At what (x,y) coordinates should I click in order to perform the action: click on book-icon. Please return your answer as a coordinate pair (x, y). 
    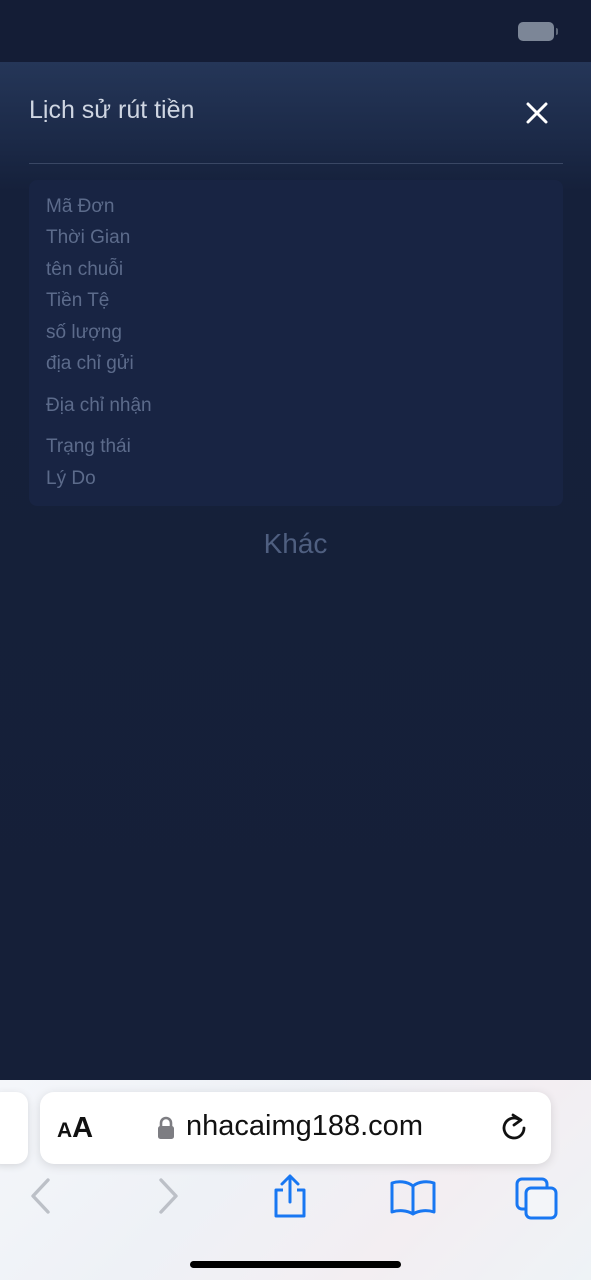
    Looking at the image, I should click on (413, 1197).